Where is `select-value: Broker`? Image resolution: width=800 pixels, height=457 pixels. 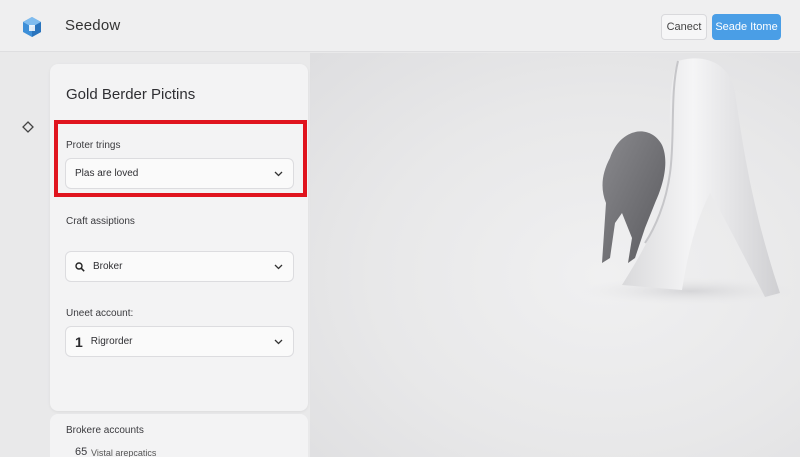
select-value: Broker is located at coordinates (108, 266).